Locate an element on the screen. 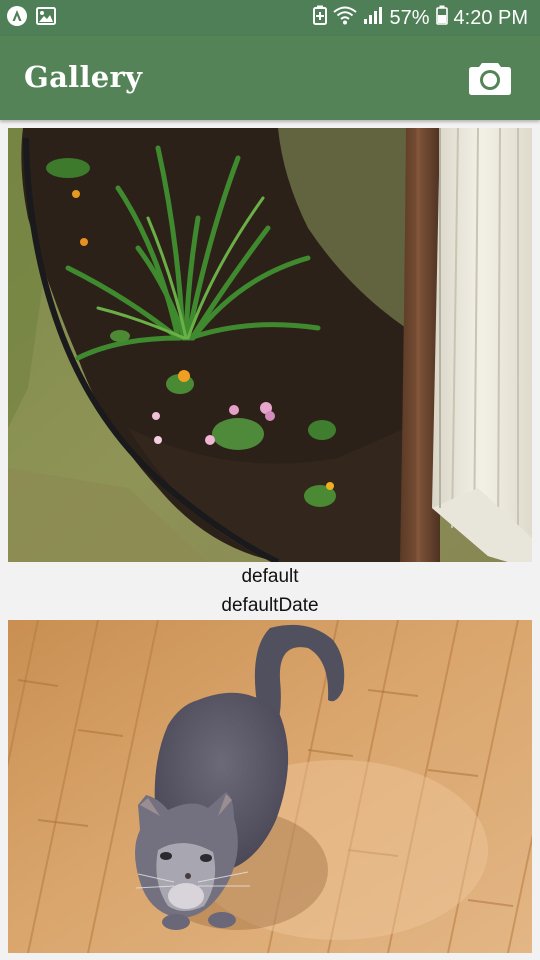 The height and width of the screenshot is (960, 540). image-notification-icon is located at coordinates (46, 18).